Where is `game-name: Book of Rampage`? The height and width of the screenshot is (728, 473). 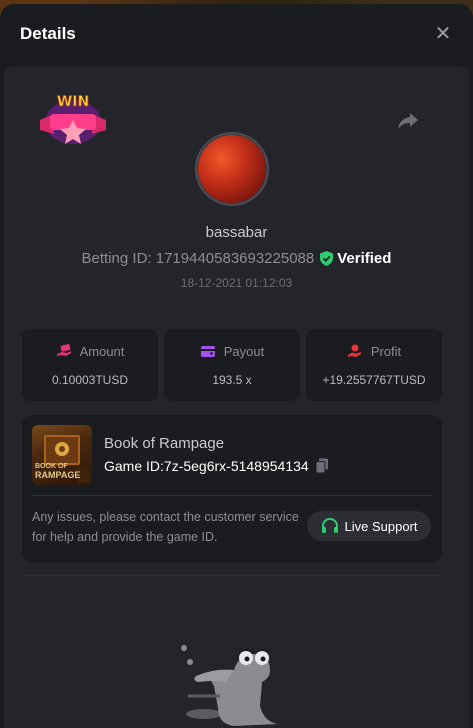 game-name: Book of Rampage is located at coordinates (164, 443).